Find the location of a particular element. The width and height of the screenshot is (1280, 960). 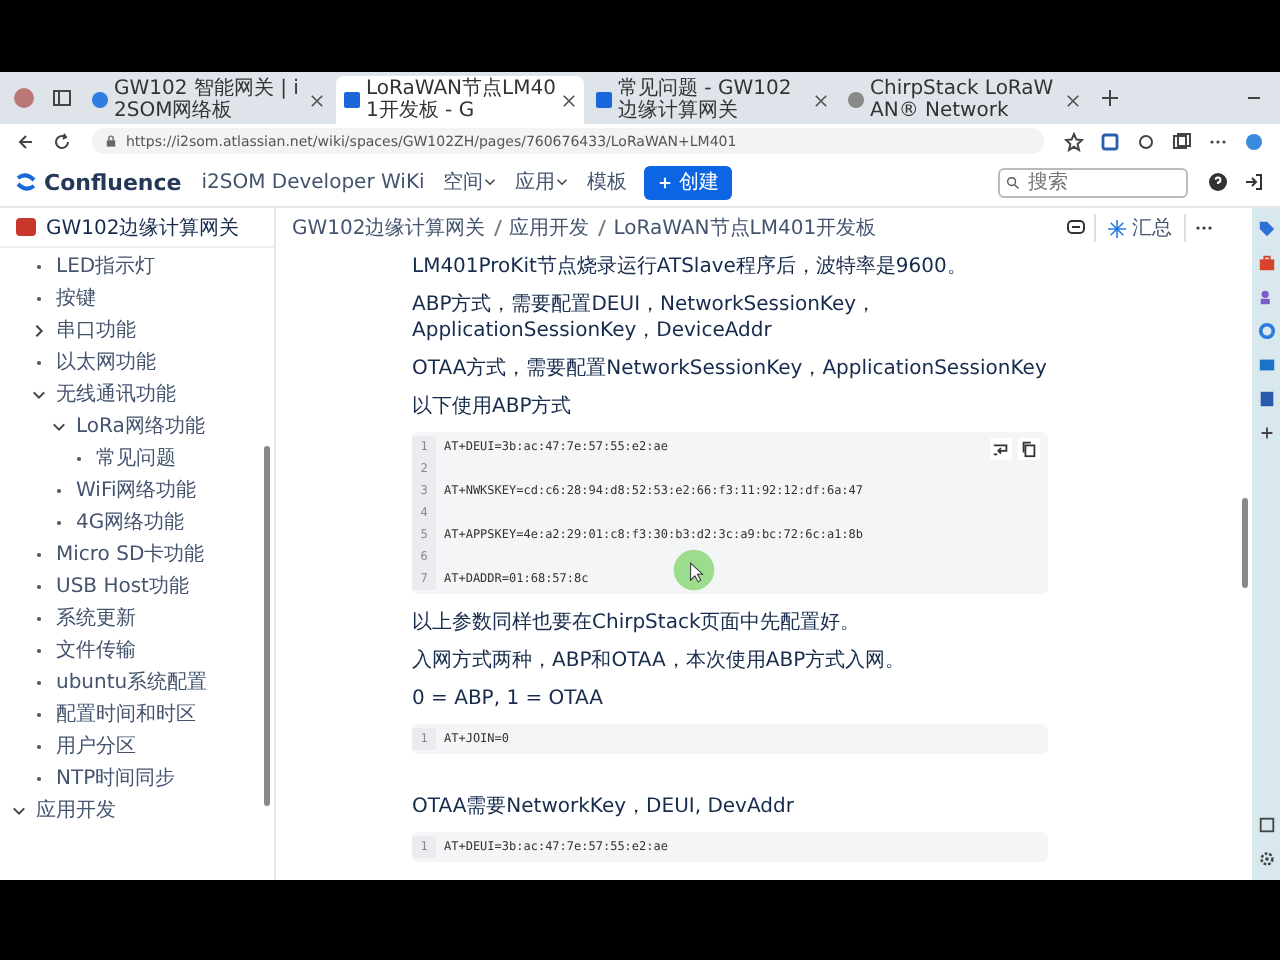

nav-menu-item: 应用 is located at coordinates (541, 182).